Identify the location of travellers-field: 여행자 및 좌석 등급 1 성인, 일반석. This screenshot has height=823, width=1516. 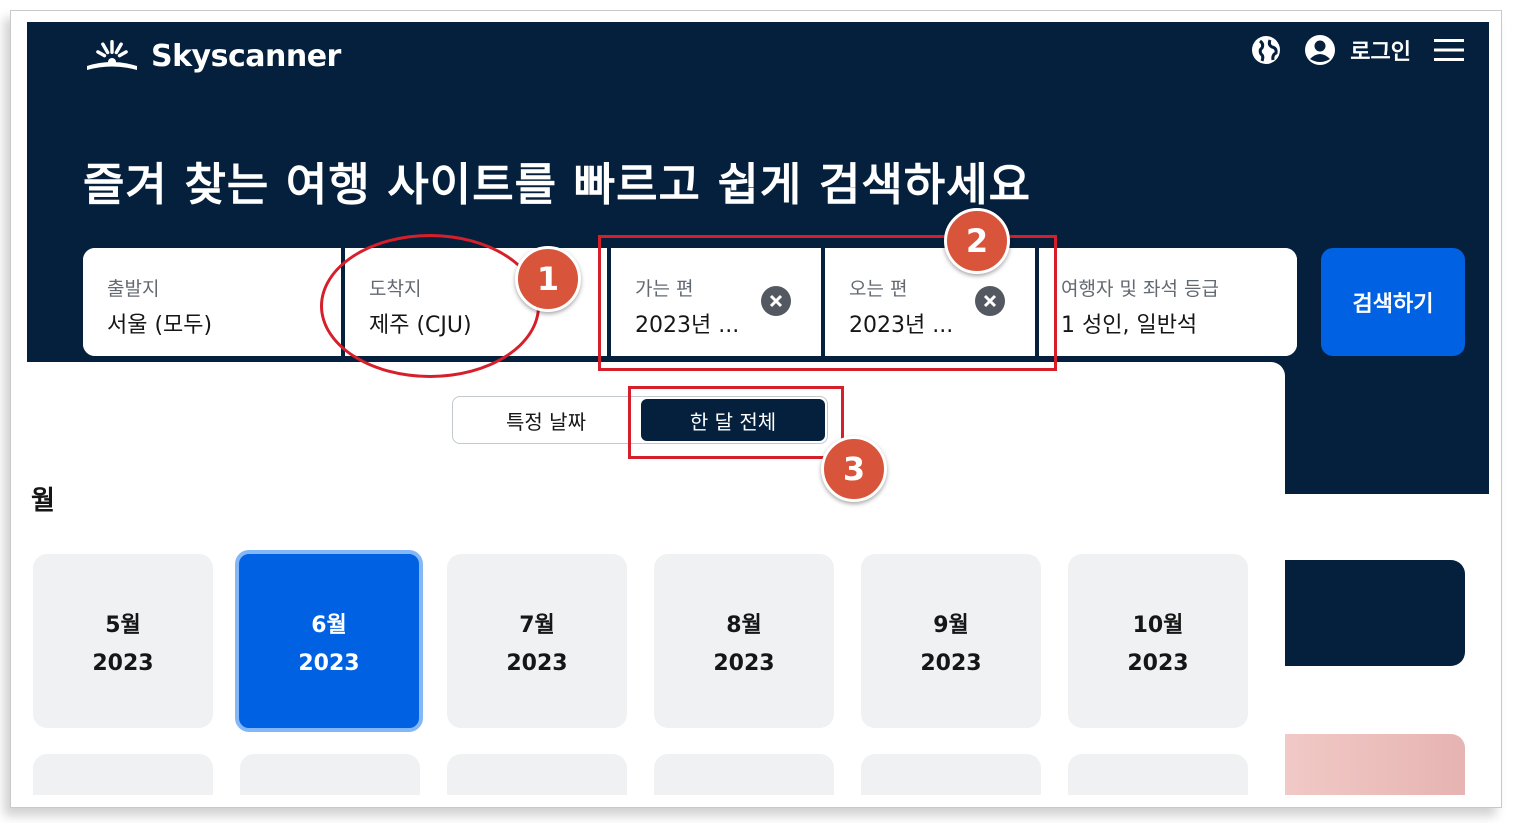
(1166, 302).